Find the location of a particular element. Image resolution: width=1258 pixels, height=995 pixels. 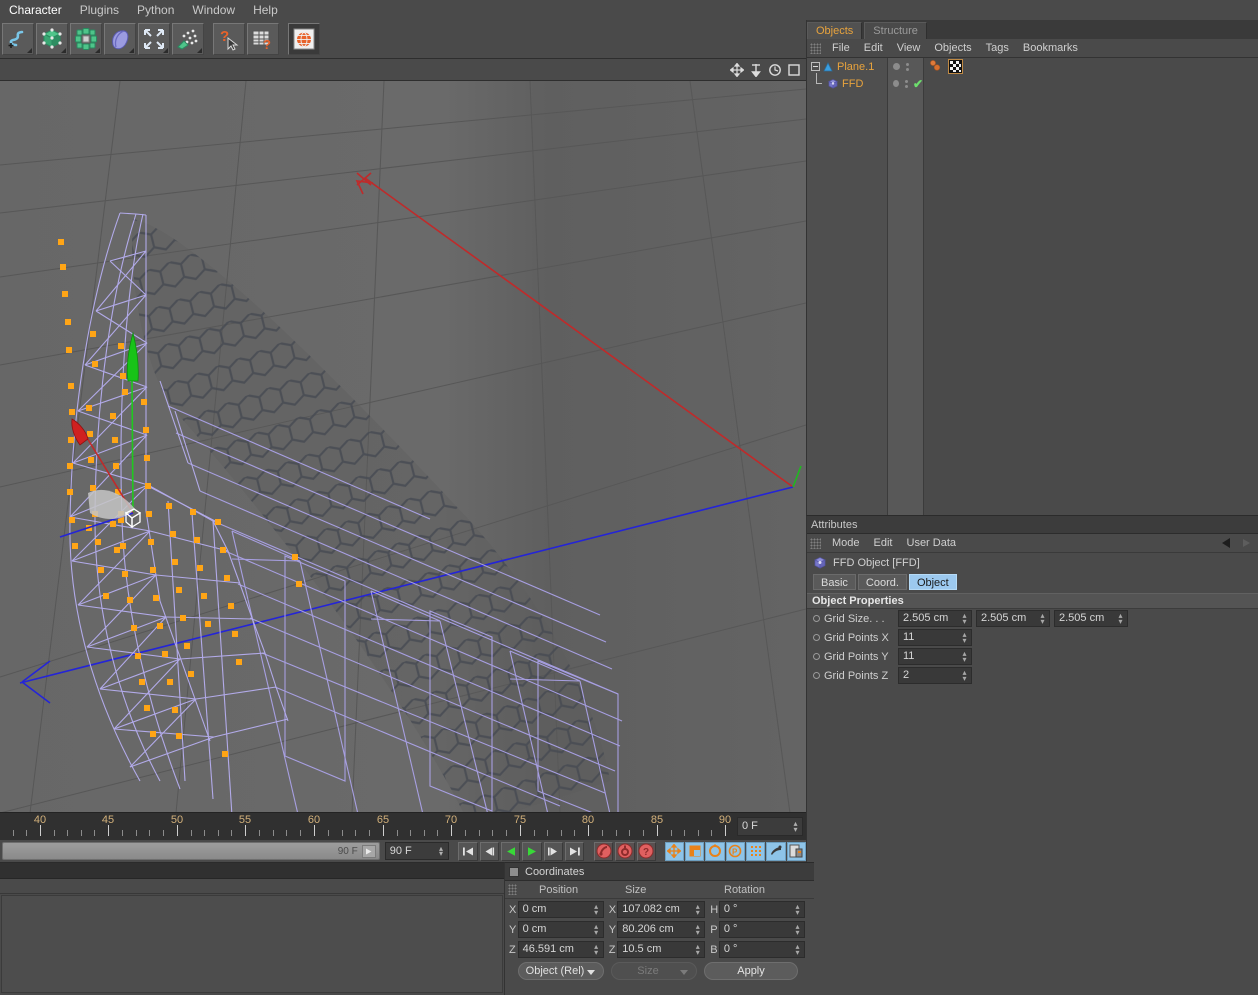

go-to-start-button is located at coordinates (468, 851).